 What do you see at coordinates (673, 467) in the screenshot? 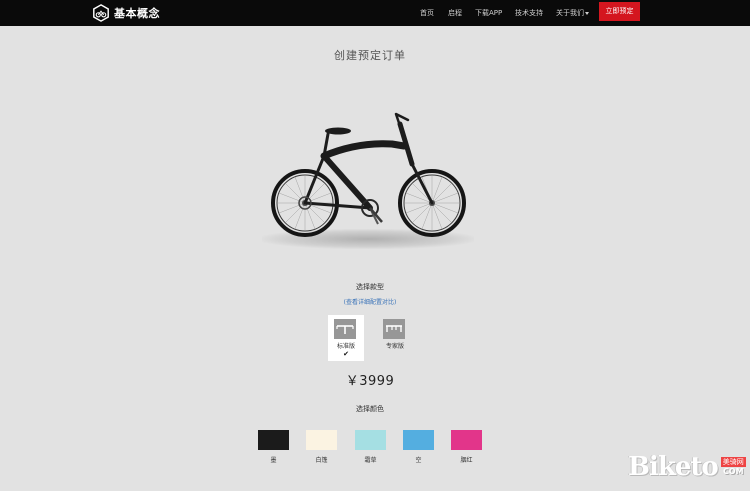
I see `watermark-text: Biketo` at bounding box center [673, 467].